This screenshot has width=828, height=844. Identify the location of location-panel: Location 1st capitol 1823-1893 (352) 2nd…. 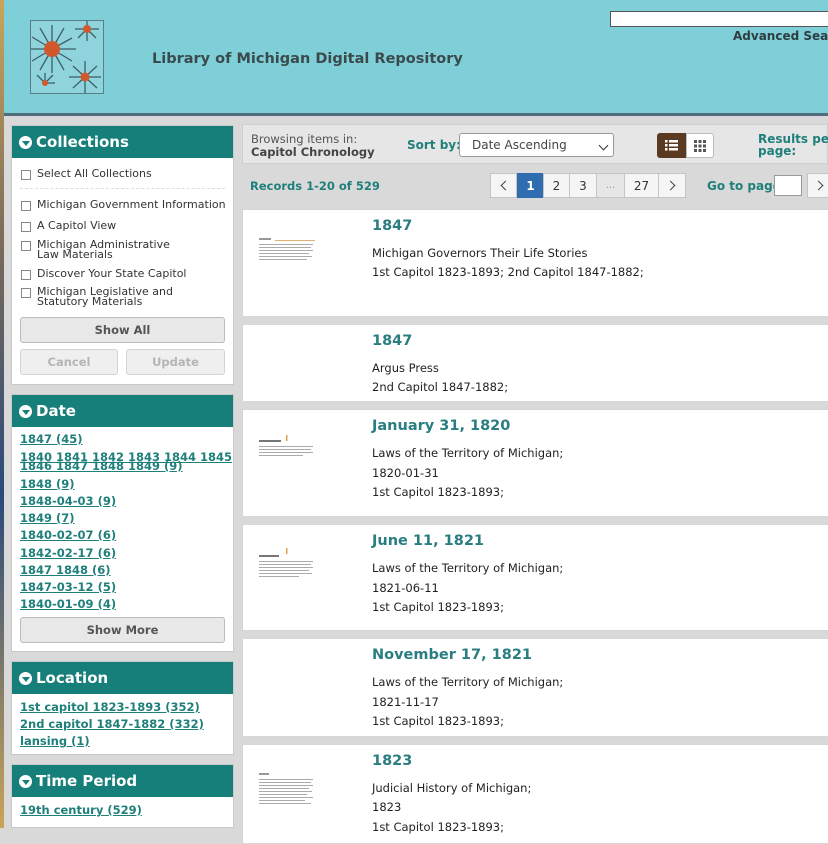
(122, 708).